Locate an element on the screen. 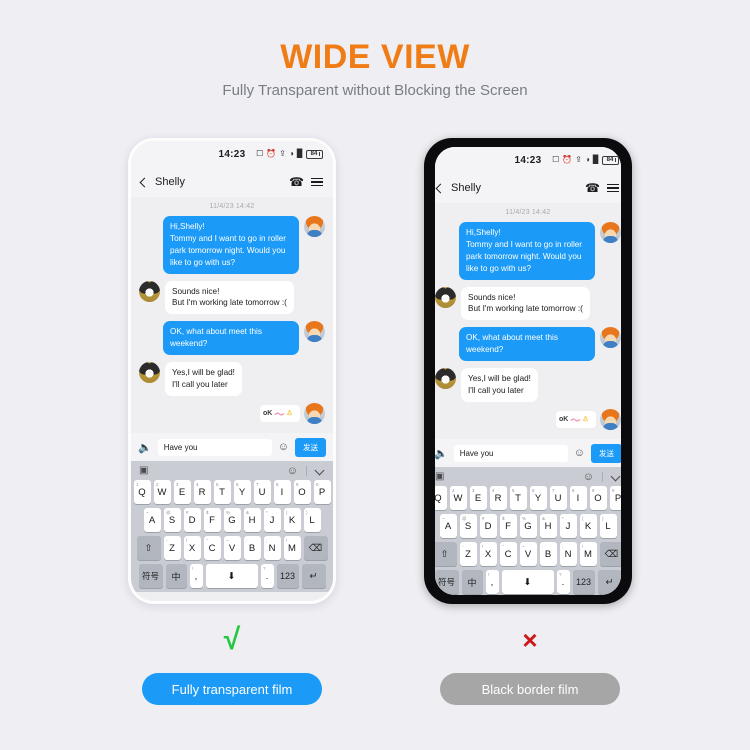 This screenshot has width=750, height=750. alarm-icon: ⏰ is located at coordinates (271, 153).